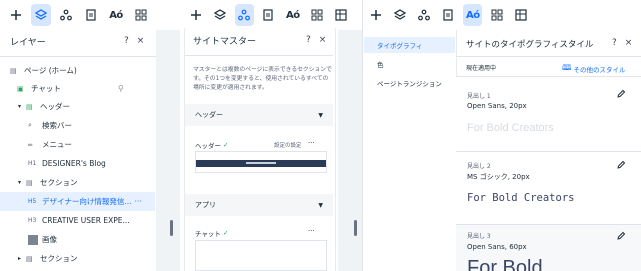  Describe the element at coordinates (22, 258) in the screenshot. I see `chevron-right-icon: ▸` at that location.